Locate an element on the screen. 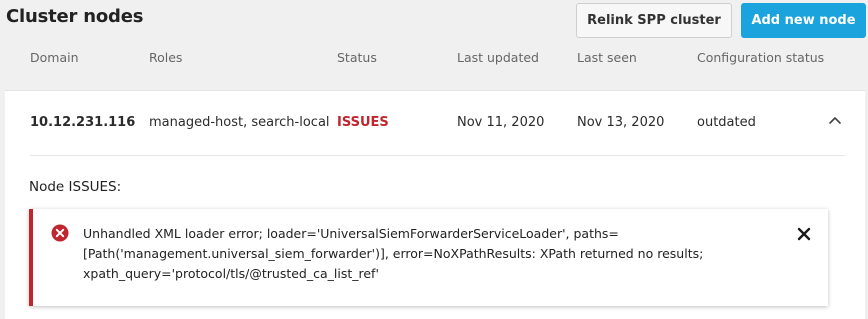 The width and height of the screenshot is (868, 319). page-title: Cluster nodes is located at coordinates (75, 16).